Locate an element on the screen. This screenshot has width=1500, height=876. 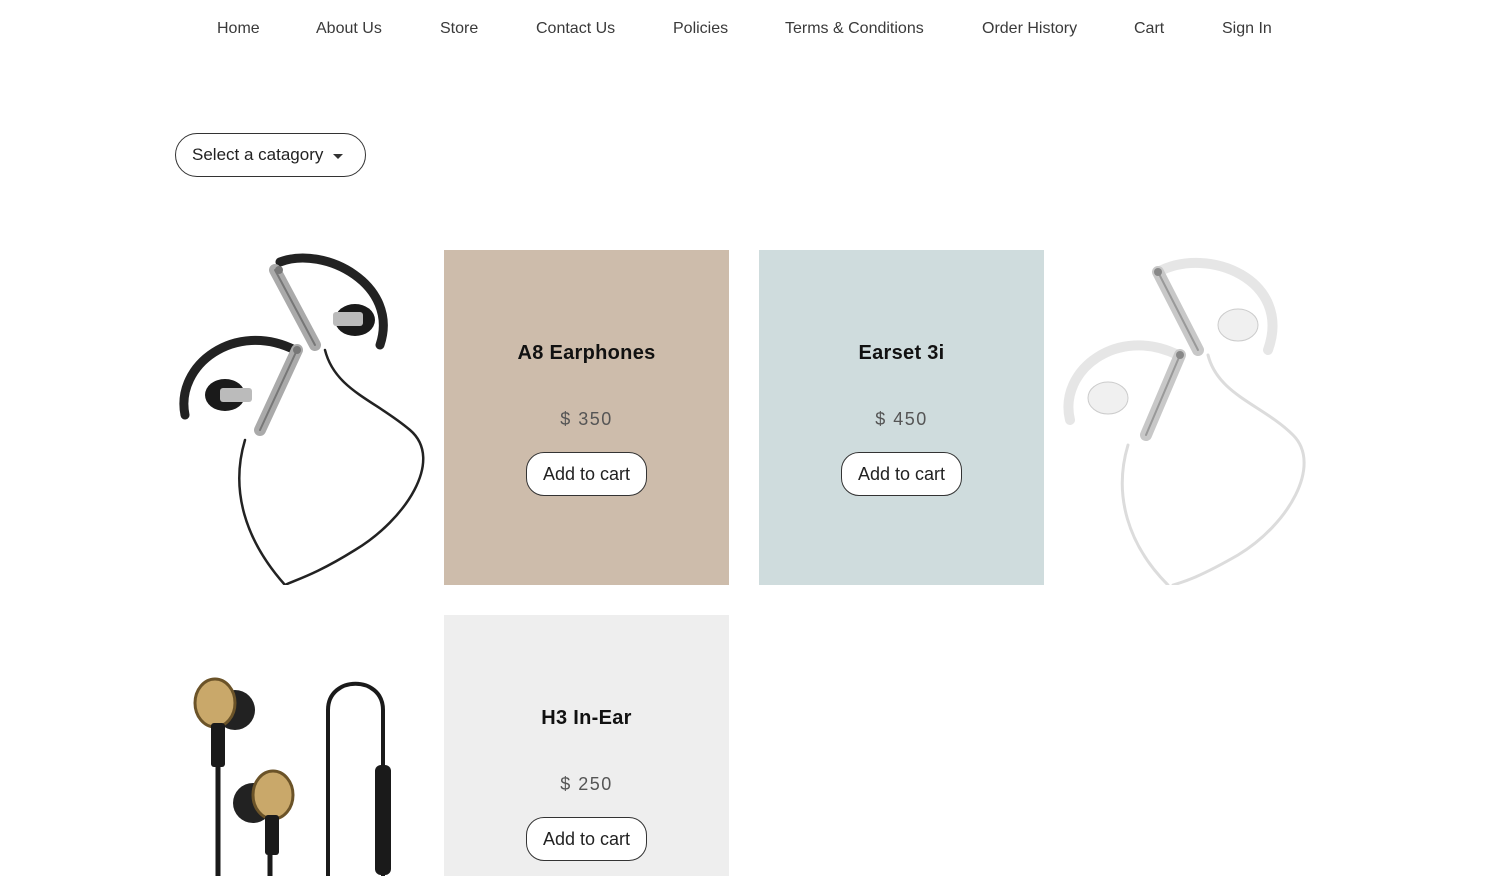
product-card-earset-3i: Earset 3i $ 450 Add to cart is located at coordinates (901, 417).